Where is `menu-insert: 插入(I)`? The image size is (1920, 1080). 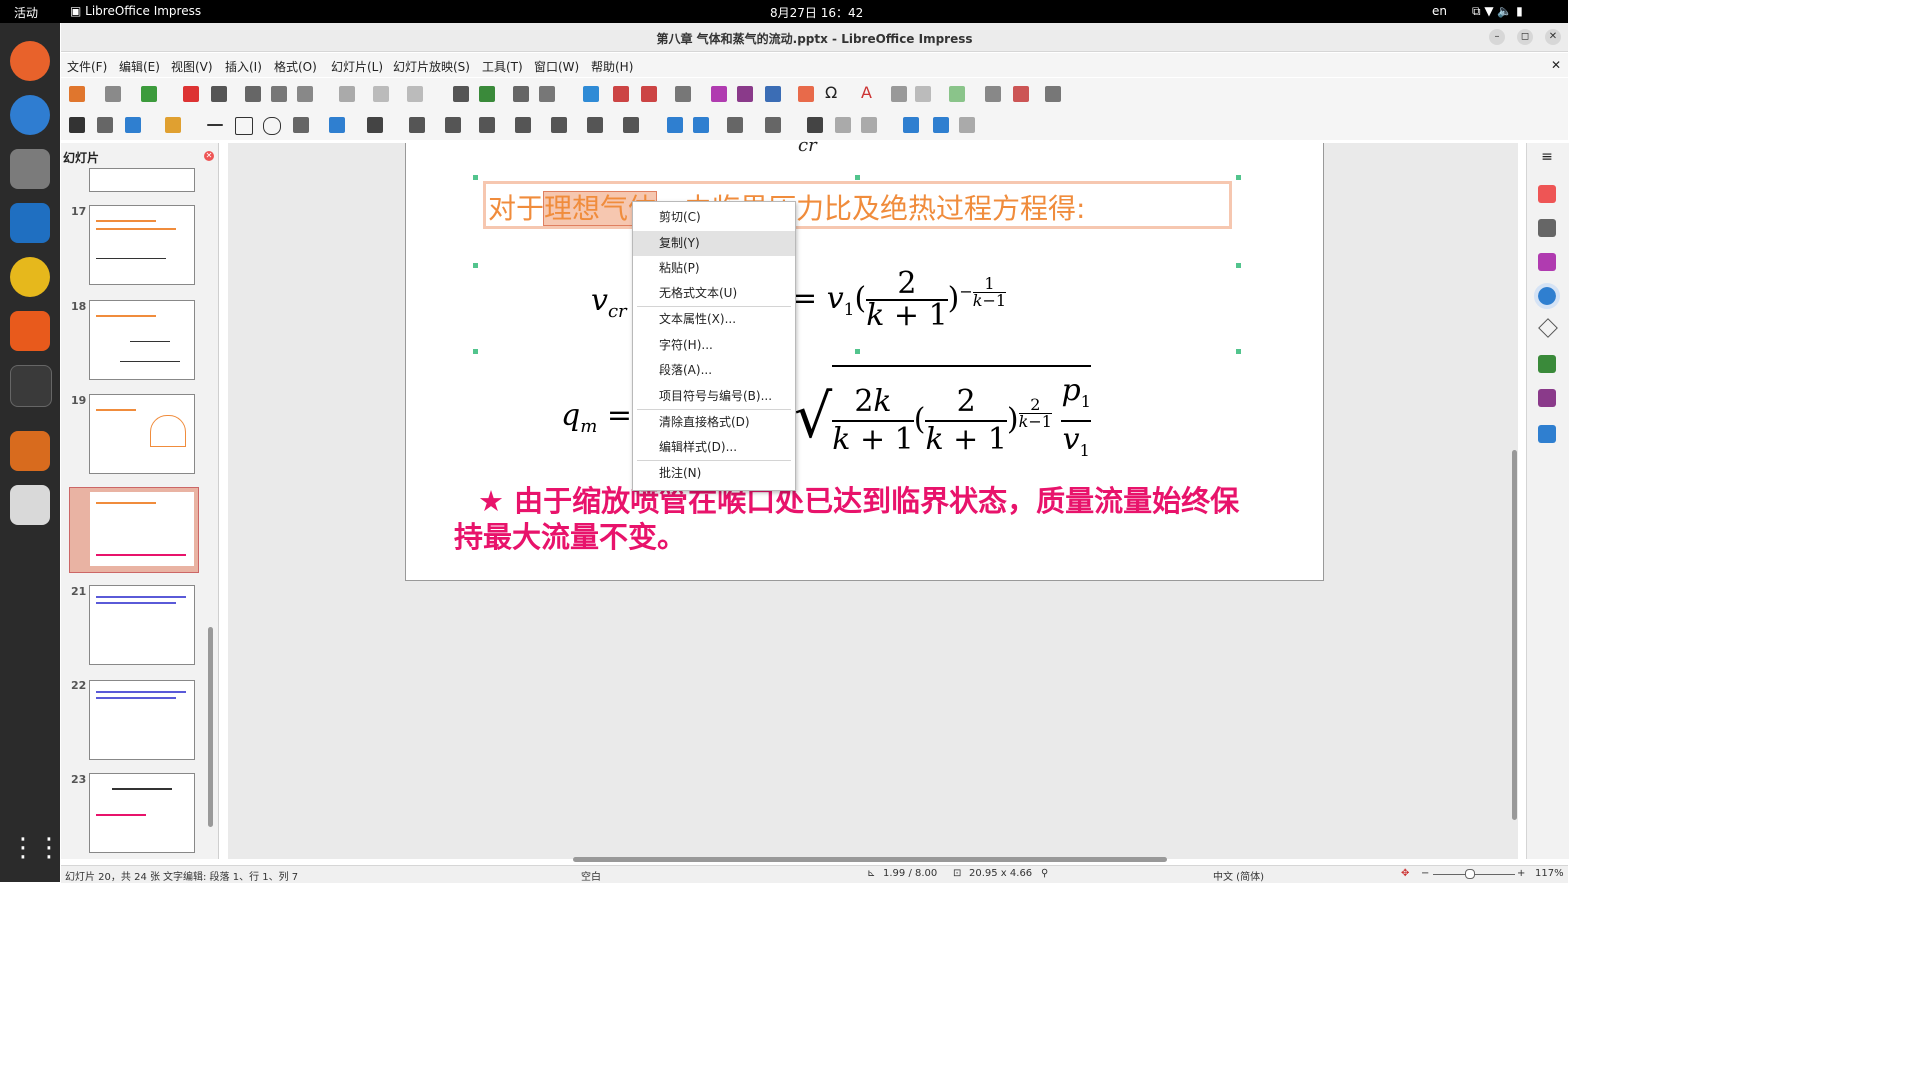
menu-insert: 插入(I) is located at coordinates (243, 66).